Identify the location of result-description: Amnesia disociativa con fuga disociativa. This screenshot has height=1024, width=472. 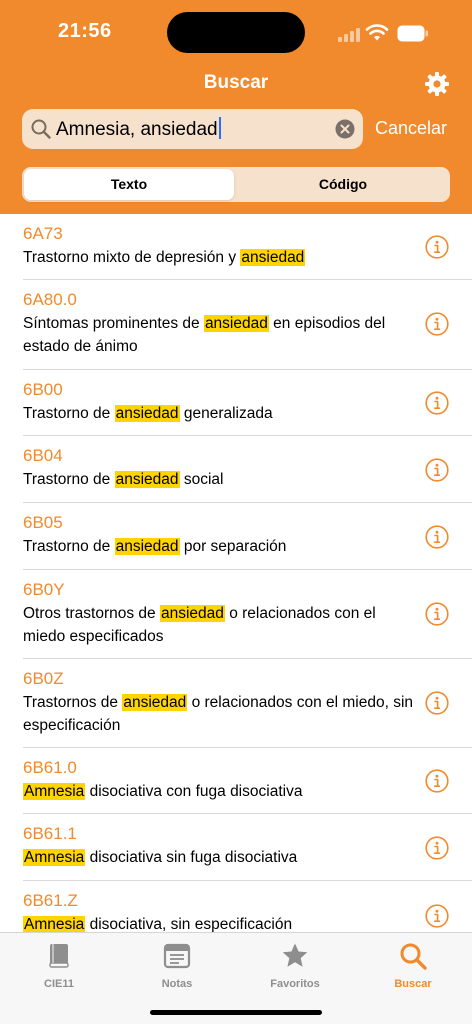
(220, 792).